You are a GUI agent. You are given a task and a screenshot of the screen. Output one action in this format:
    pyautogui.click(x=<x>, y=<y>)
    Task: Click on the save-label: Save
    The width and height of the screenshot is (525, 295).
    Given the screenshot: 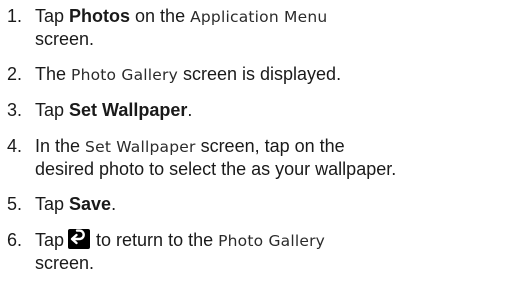 What is the action you would take?
    pyautogui.click(x=90, y=204)
    